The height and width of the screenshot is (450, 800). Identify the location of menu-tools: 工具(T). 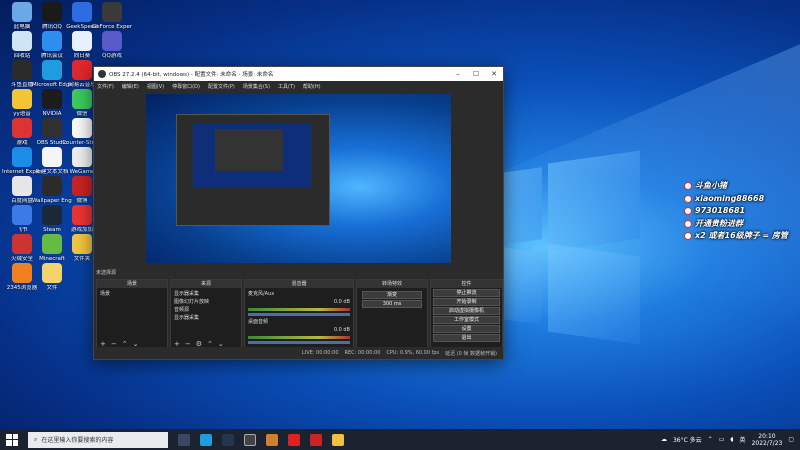
(286, 86).